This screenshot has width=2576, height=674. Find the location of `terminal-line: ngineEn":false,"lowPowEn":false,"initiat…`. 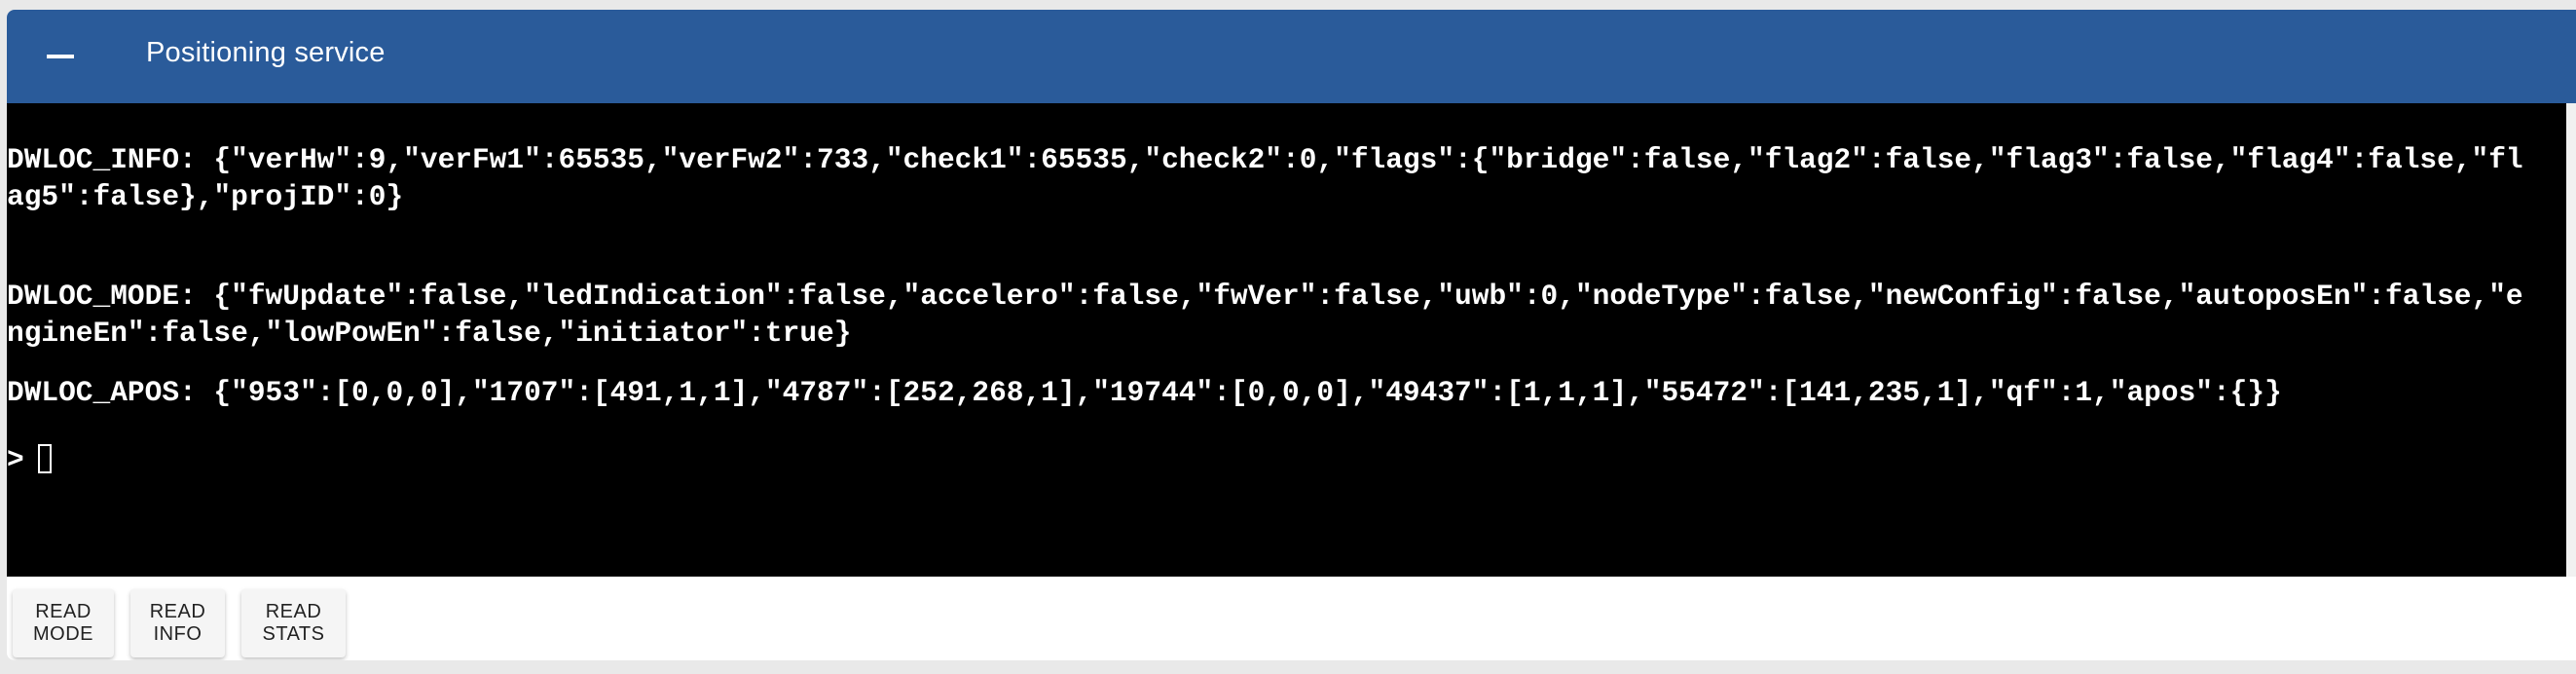

terminal-line: ngineEn":false,"lowPowEn":false,"initiat… is located at coordinates (429, 333).